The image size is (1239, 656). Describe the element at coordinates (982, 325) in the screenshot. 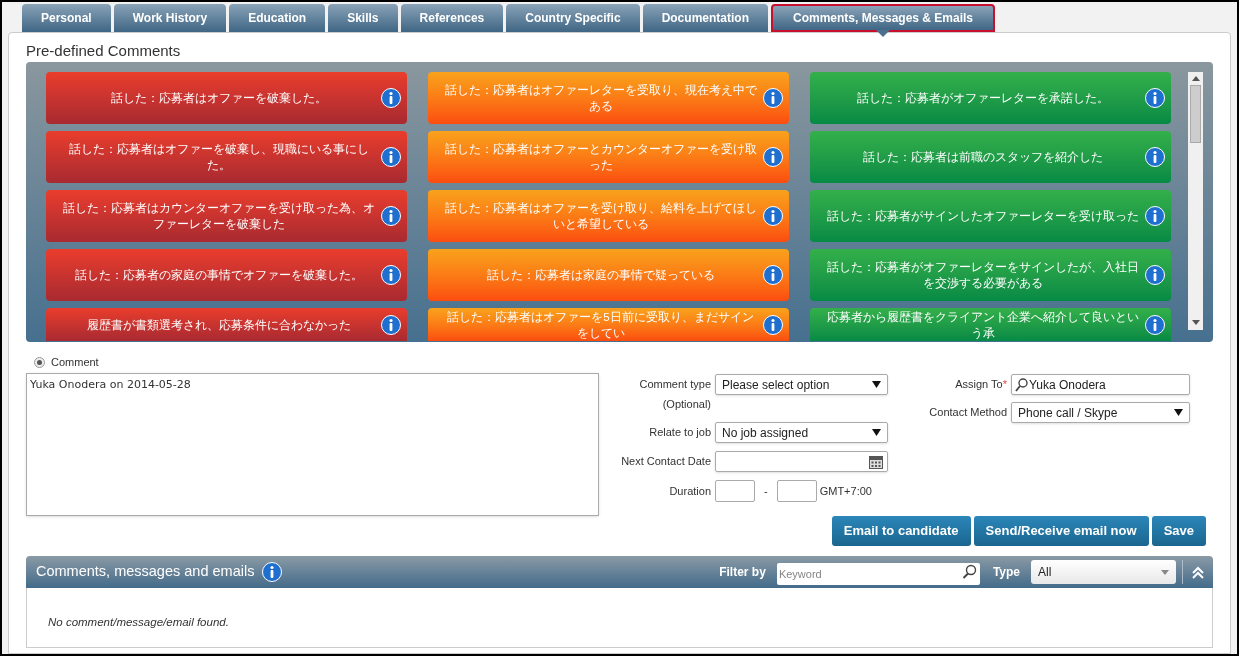

I see `comment-text: 応募者から履歴書をクライアント企業へ紹介して良いという承` at that location.